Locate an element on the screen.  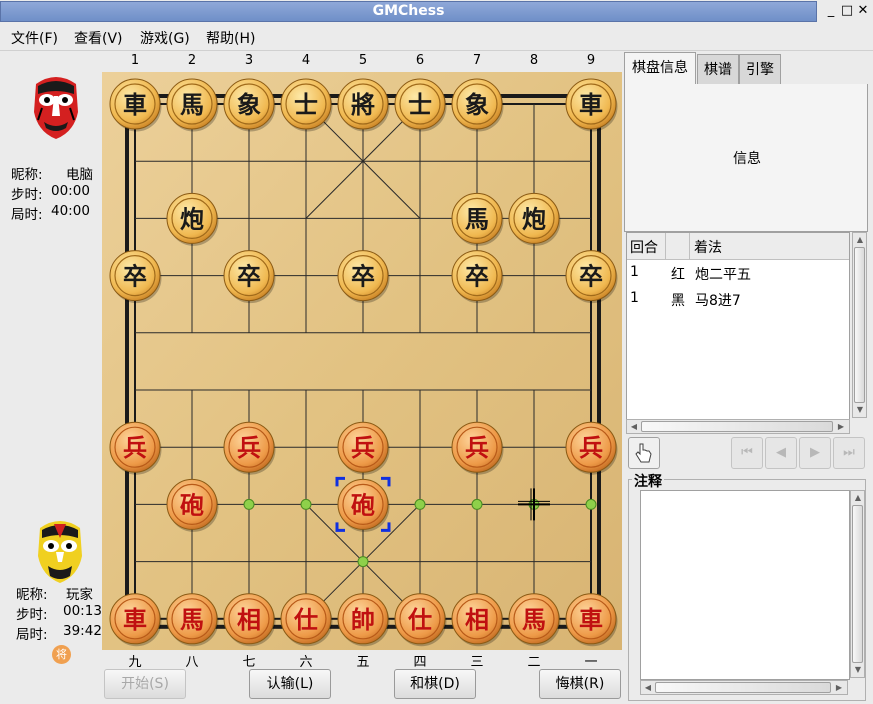
header-round: 回合 is located at coordinates (644, 247).